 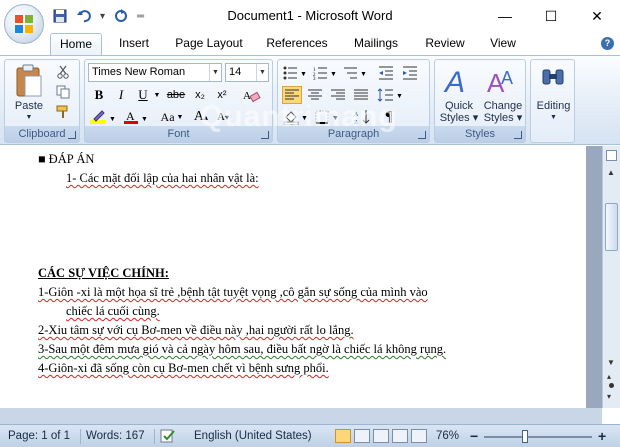 I want to click on draft-view-icon, so click(x=419, y=436).